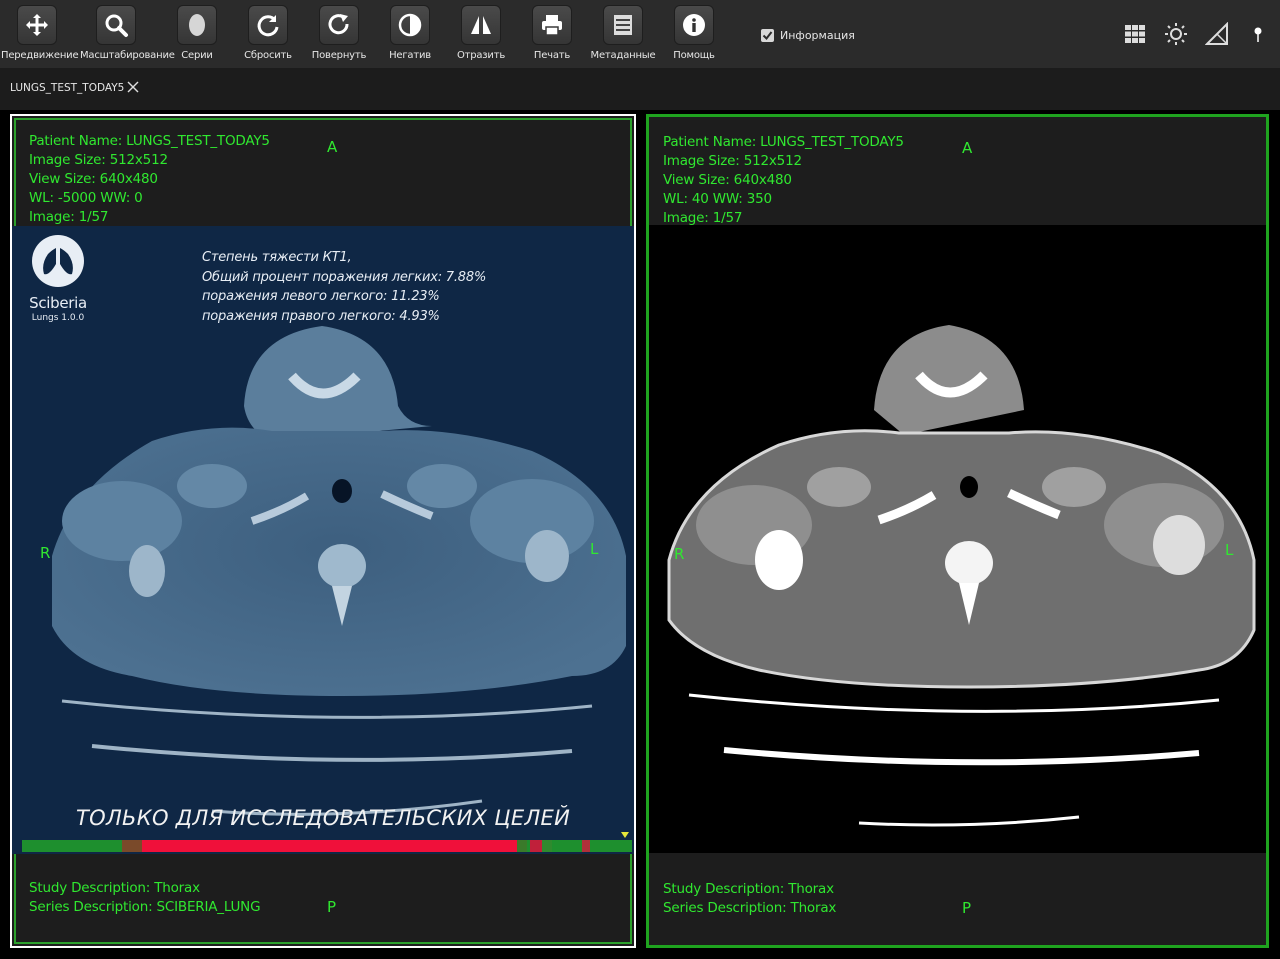 The height and width of the screenshot is (959, 1280). I want to click on magnifier-icon, so click(116, 25).